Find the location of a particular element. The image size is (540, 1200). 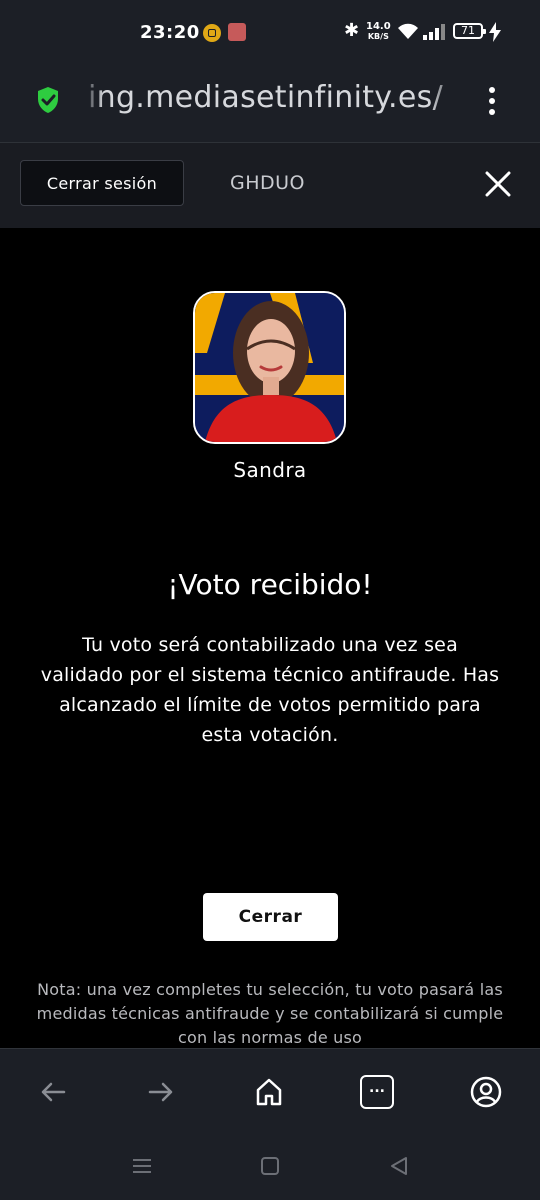

confirmation-title: ¡Voto recibido! is located at coordinates (270, 584).